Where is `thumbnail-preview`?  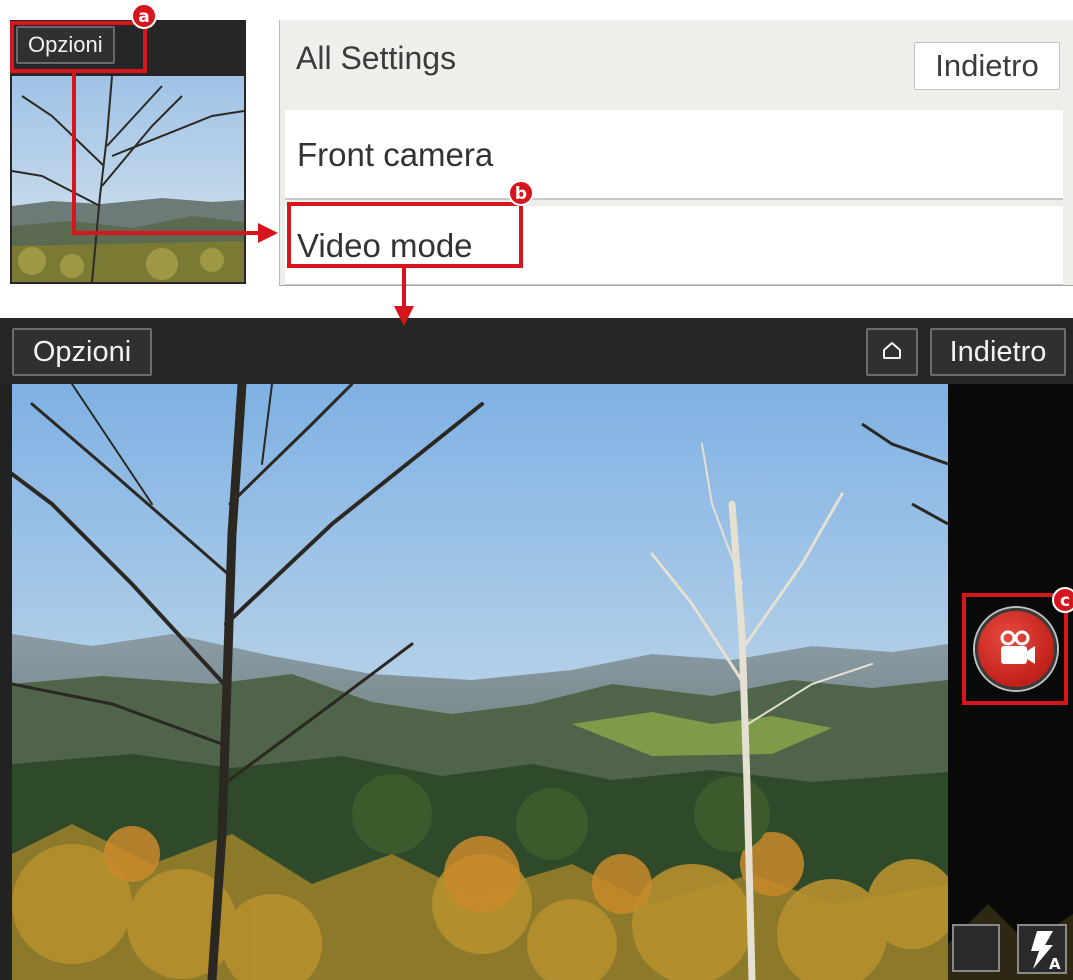 thumbnail-preview is located at coordinates (128, 179).